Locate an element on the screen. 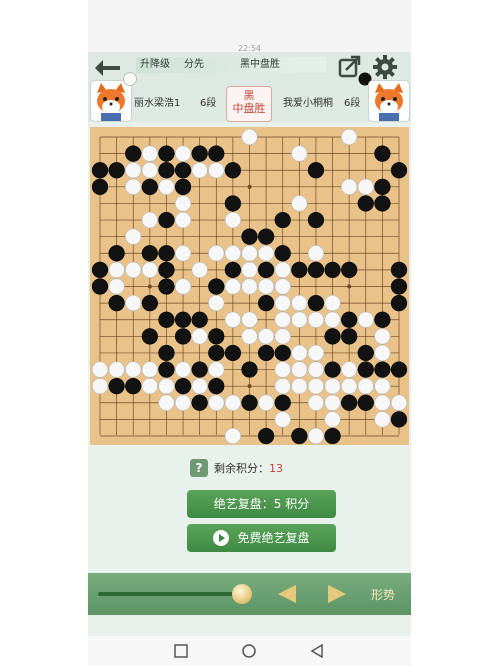 The width and height of the screenshot is (500, 666). move-slider-track is located at coordinates (168, 594).